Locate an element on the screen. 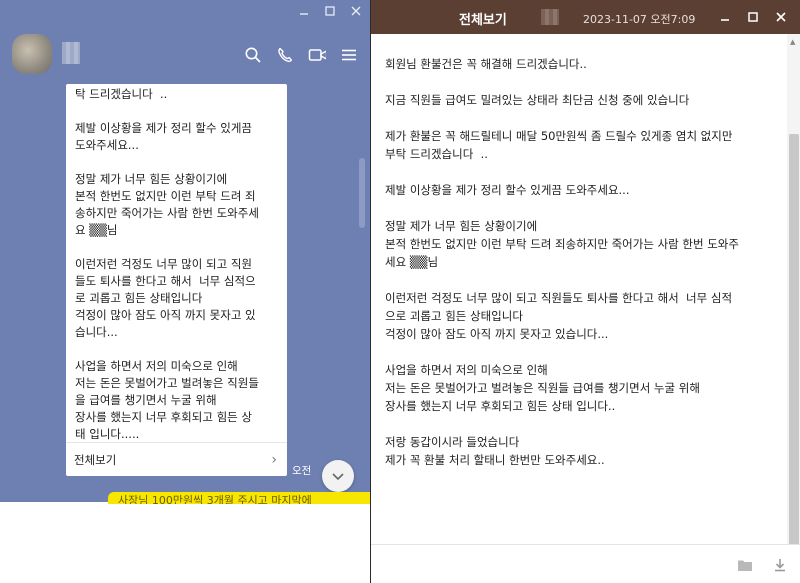  blurred-sender-name is located at coordinates (550, 17).